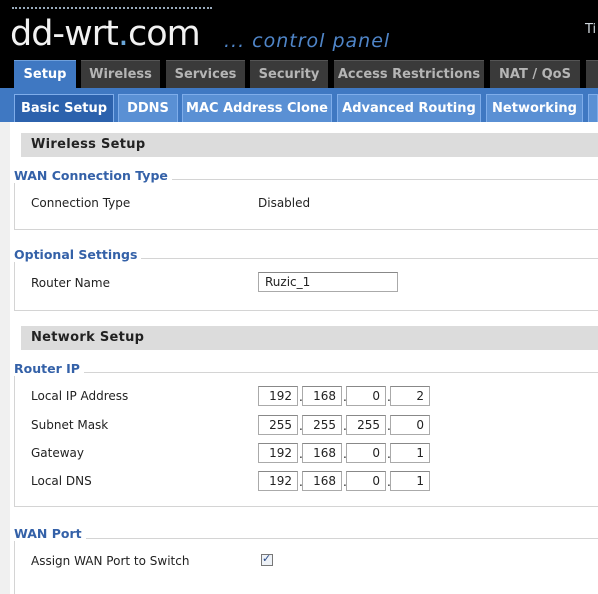 This screenshot has width=598, height=594. Describe the element at coordinates (70, 425) in the screenshot. I see `subnet-mask-label: Subnet Mask` at that location.